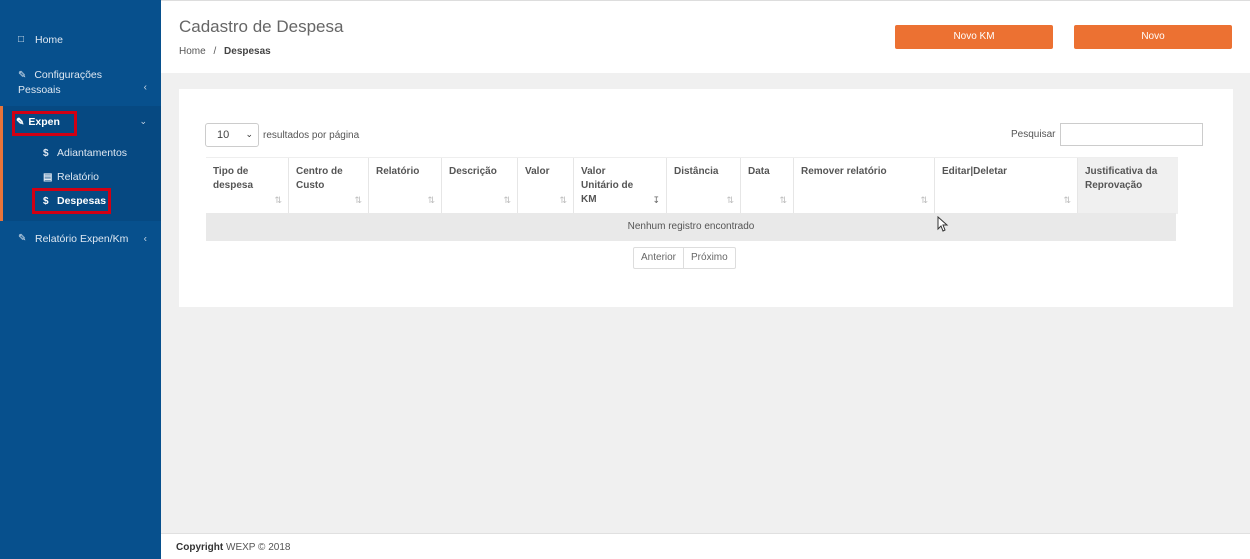  I want to click on sidebar-item-label: Relatório Expen/Km, so click(82, 239).